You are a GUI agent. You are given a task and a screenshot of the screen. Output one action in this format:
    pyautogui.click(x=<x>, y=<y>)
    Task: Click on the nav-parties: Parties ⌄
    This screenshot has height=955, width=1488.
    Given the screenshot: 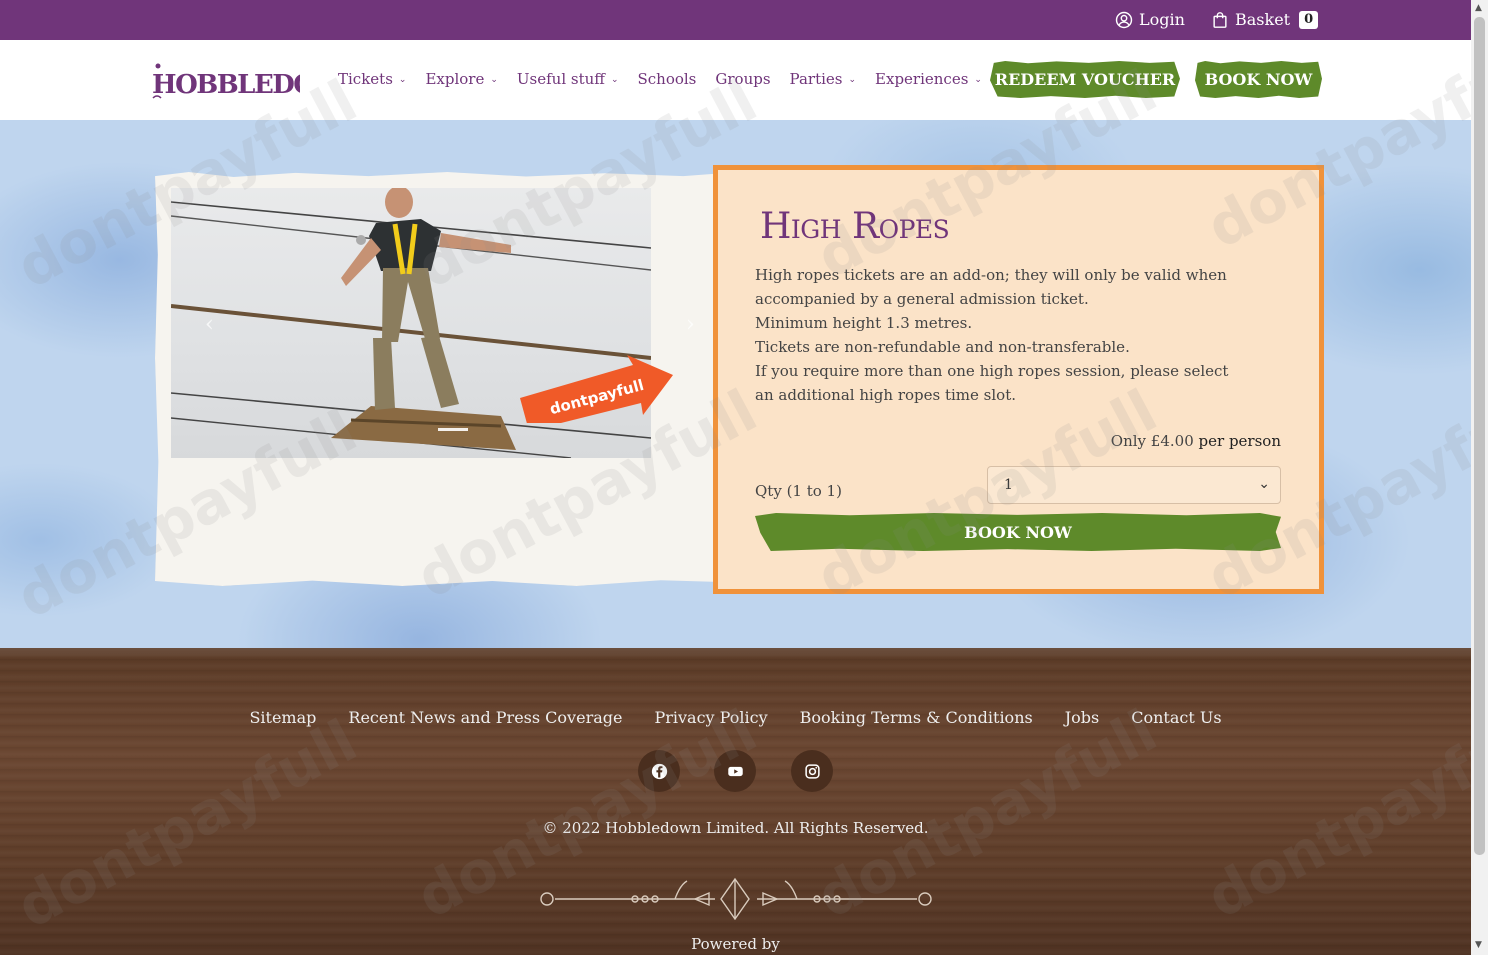 What is the action you would take?
    pyautogui.click(x=823, y=79)
    